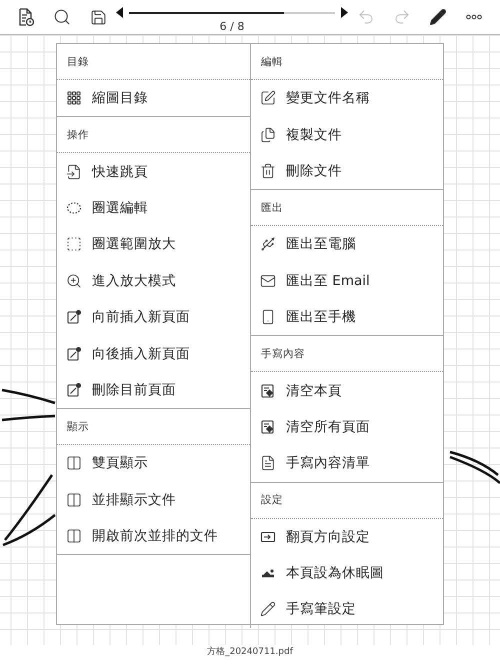 This screenshot has height=667, width=500. What do you see at coordinates (347, 317) in the screenshot?
I see `menu-item: 匯出至手機` at bounding box center [347, 317].